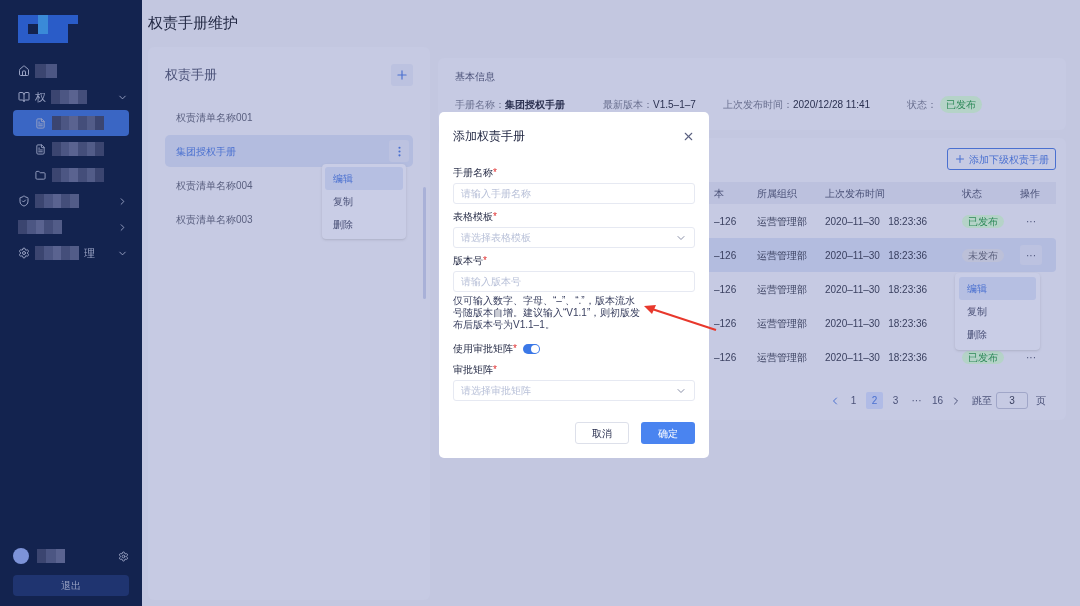 This screenshot has height=606, width=1080. Describe the element at coordinates (832, 105) in the screenshot. I see `field-value: 2020/12/28 11:41` at that location.